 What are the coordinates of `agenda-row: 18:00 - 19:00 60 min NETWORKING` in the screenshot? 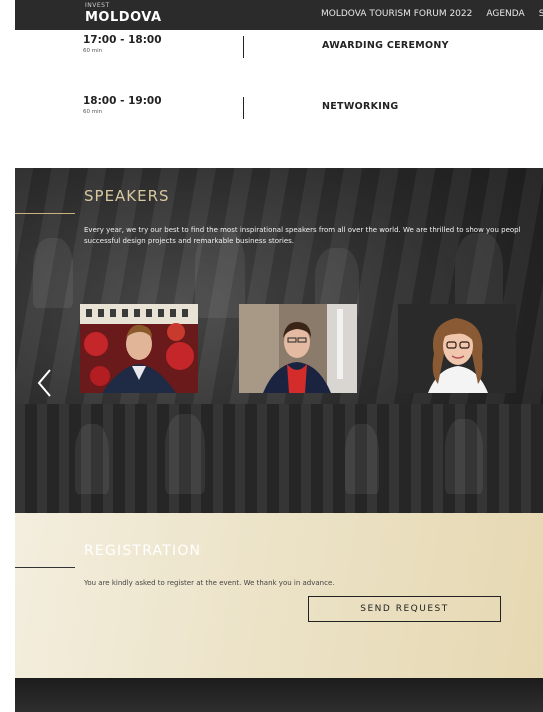 It's located at (279, 115).